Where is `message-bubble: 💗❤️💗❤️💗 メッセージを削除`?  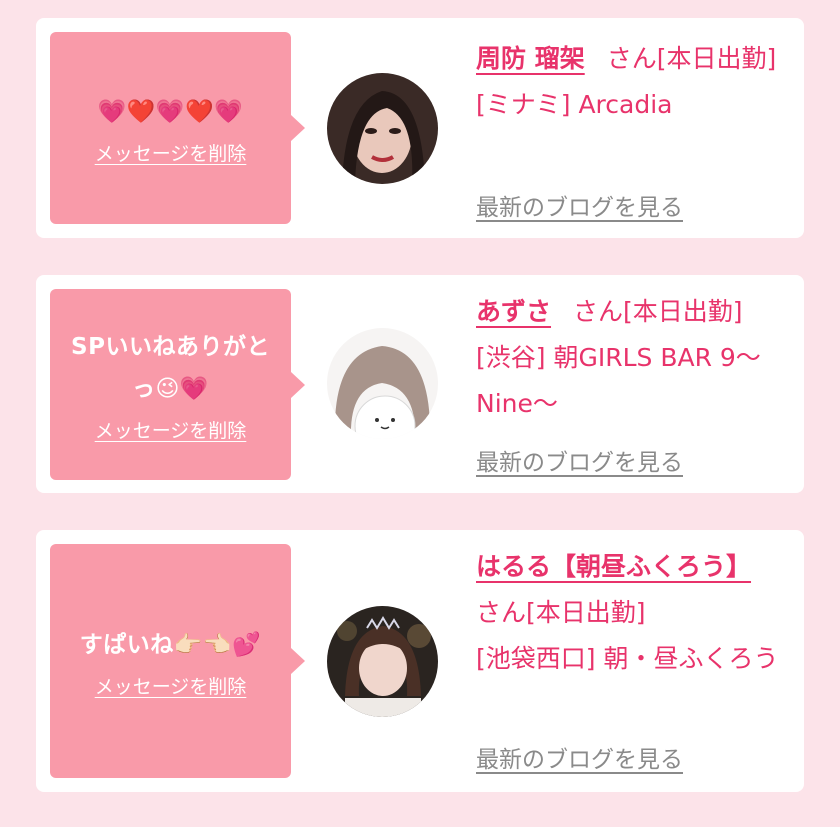 message-bubble: 💗❤️💗❤️💗 メッセージを削除 is located at coordinates (177, 128).